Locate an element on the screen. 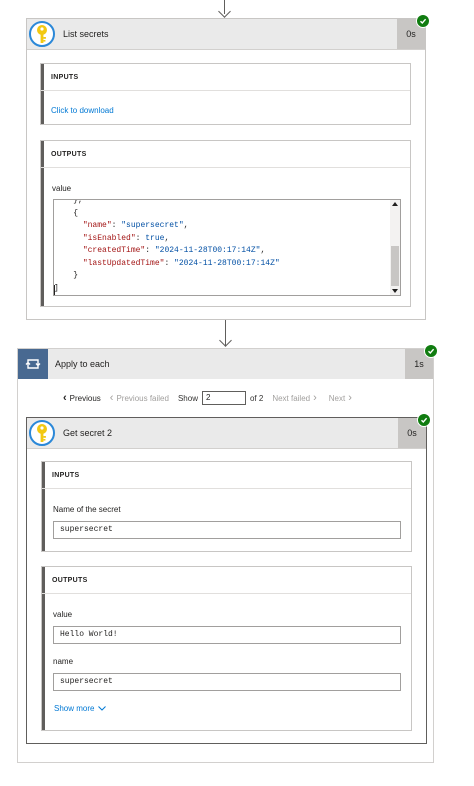 The image size is (474, 786). scroll-thumb is located at coordinates (395, 266).